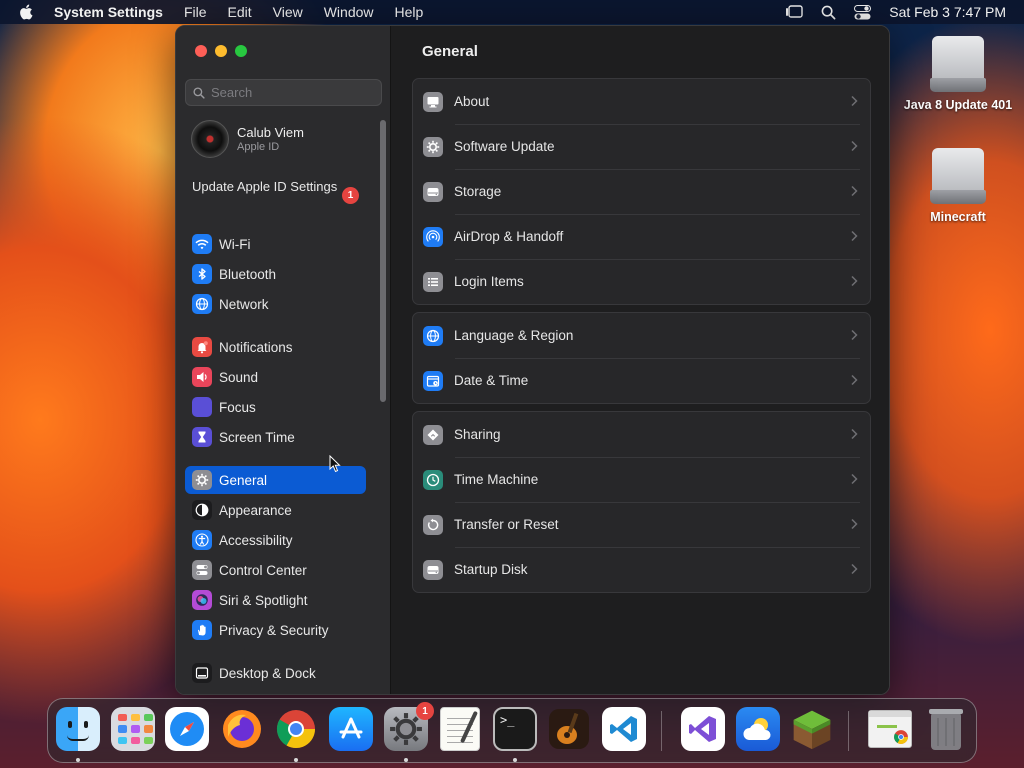 This screenshot has width=1024, height=768. I want to click on dock-badge: 1, so click(425, 711).